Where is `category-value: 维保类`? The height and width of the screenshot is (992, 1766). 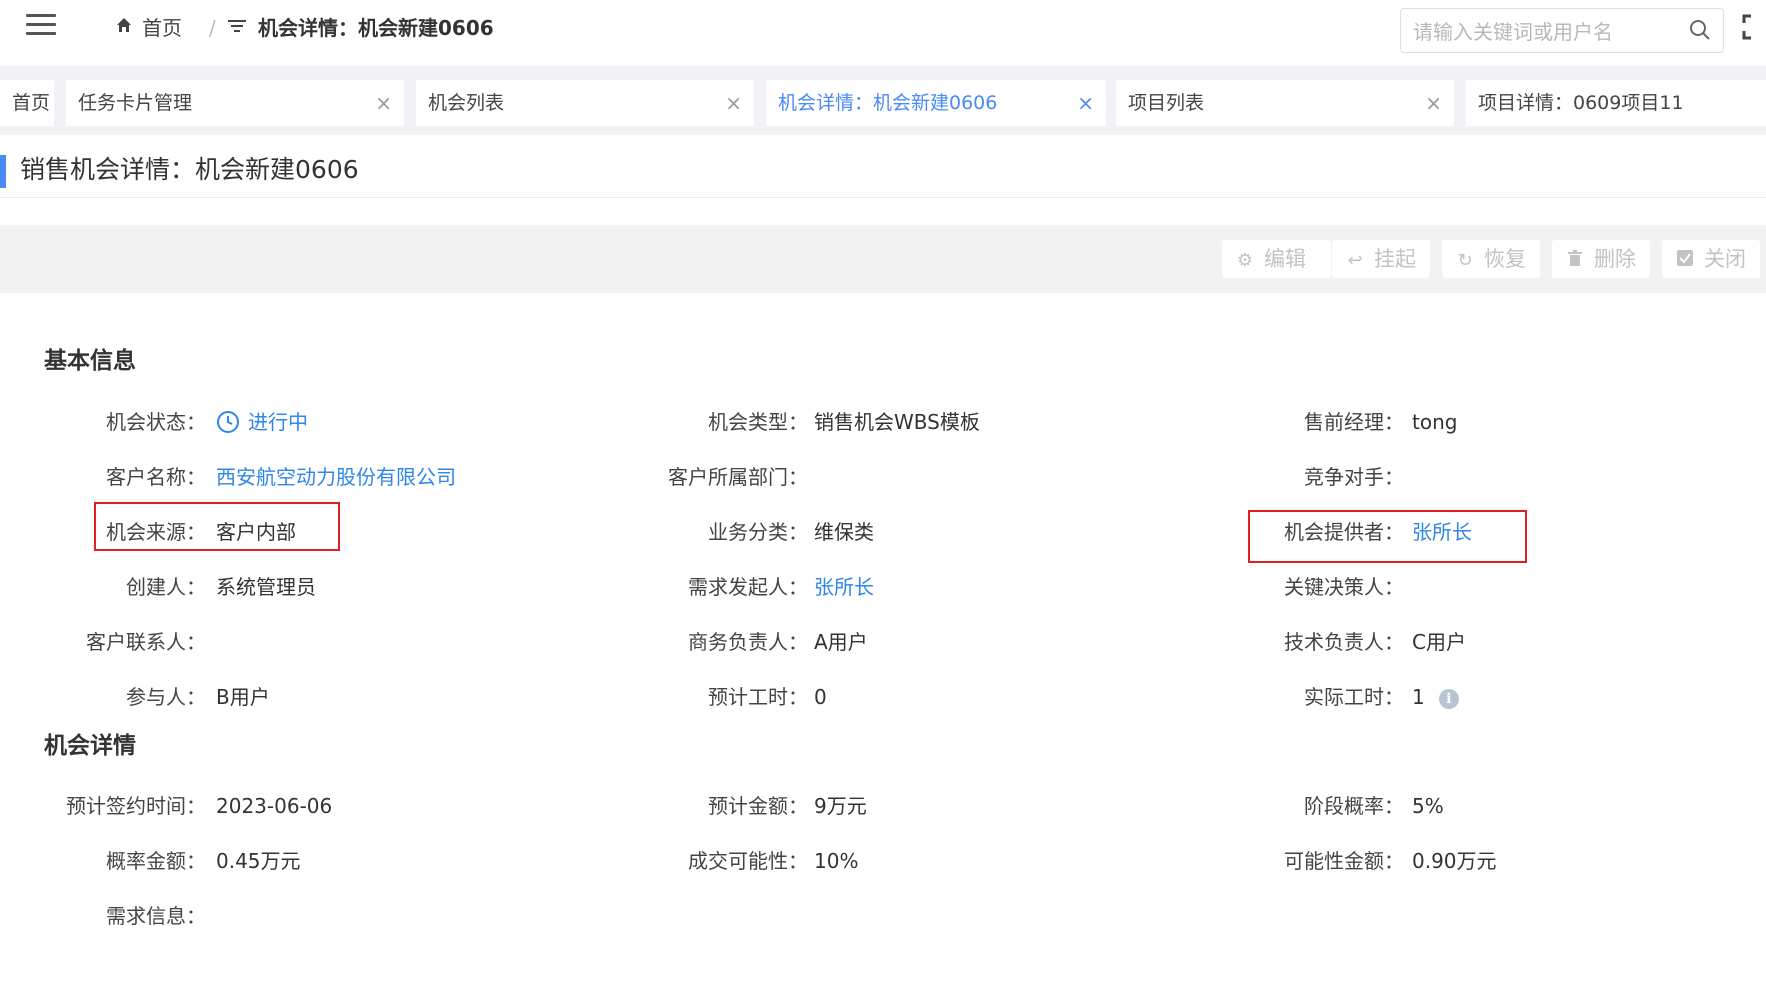 category-value: 维保类 is located at coordinates (844, 532).